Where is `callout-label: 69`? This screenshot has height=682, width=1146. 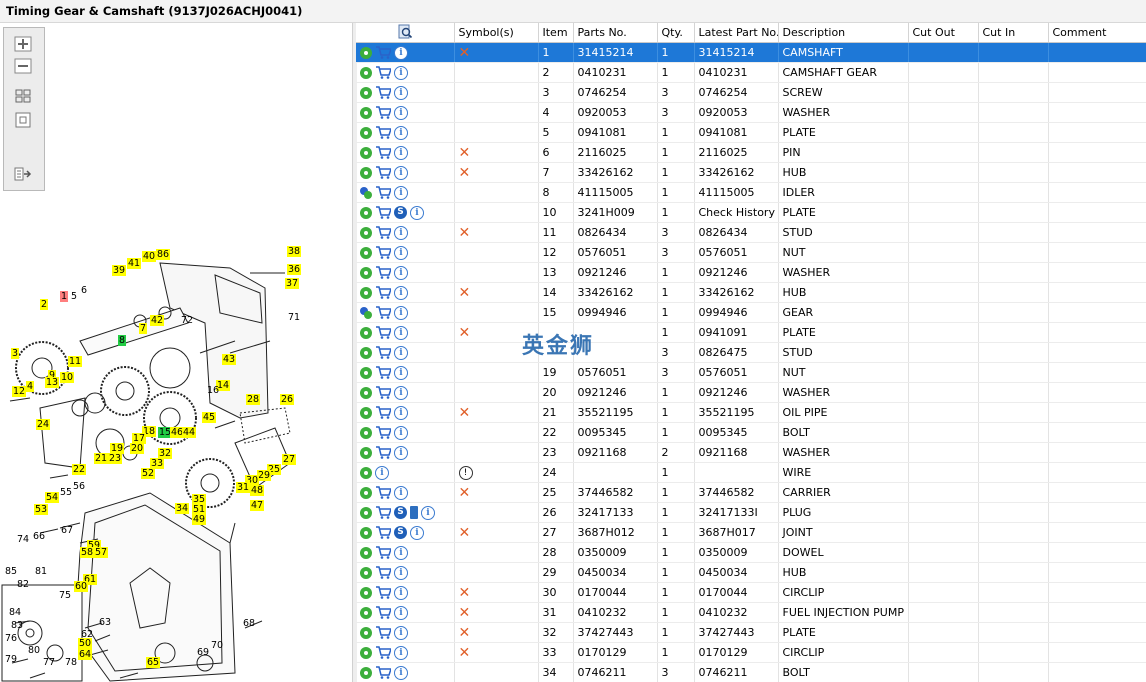 callout-label: 69 is located at coordinates (203, 652).